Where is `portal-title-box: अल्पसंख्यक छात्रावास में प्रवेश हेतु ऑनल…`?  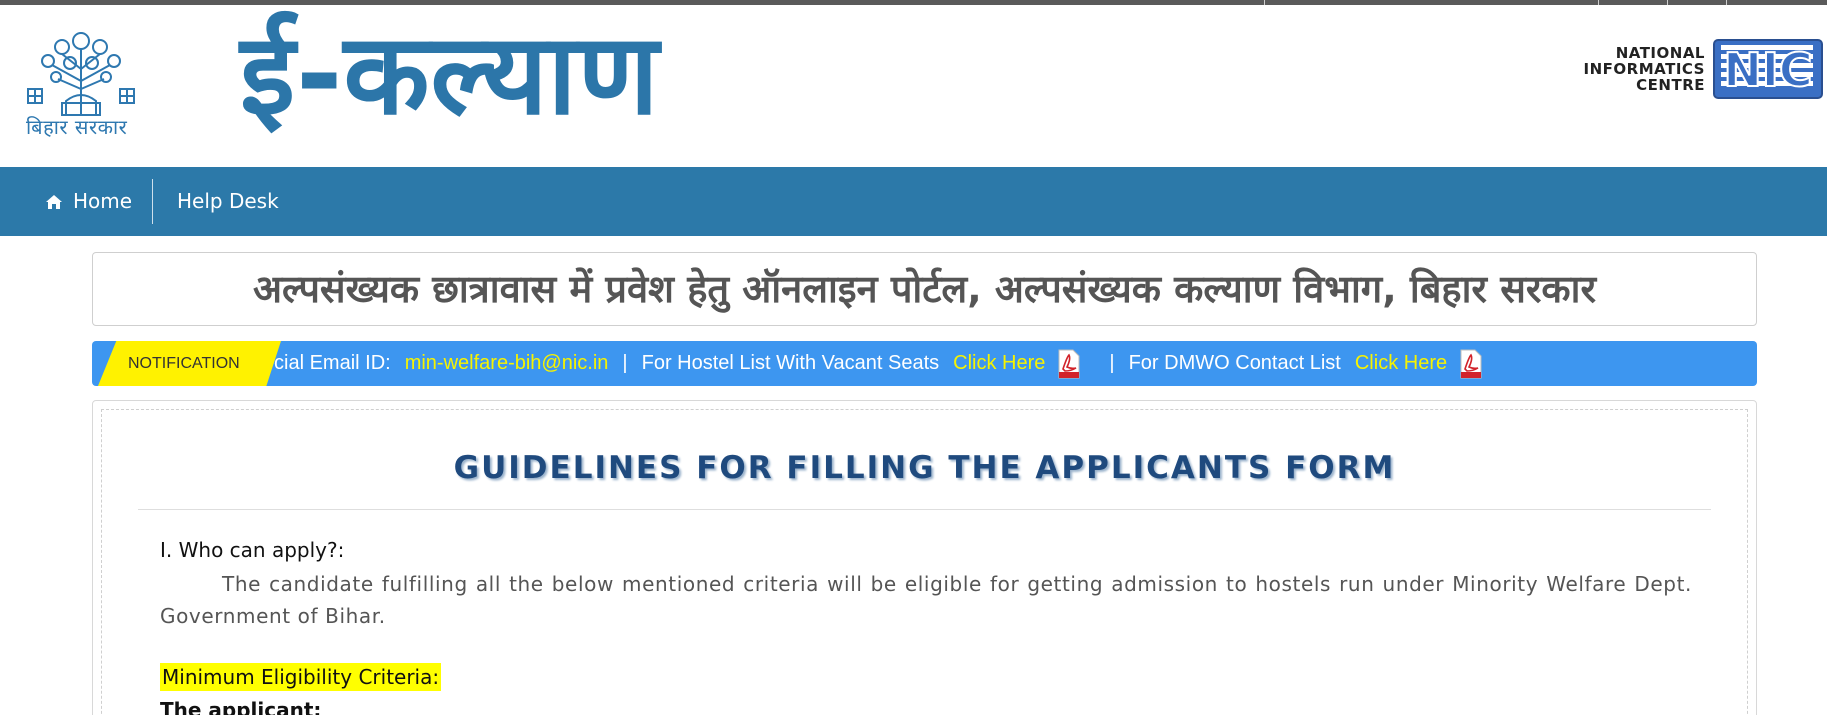 portal-title-box: अल्पसंख्यक छात्रावास में प्रवेश हेतु ऑनल… is located at coordinates (924, 289).